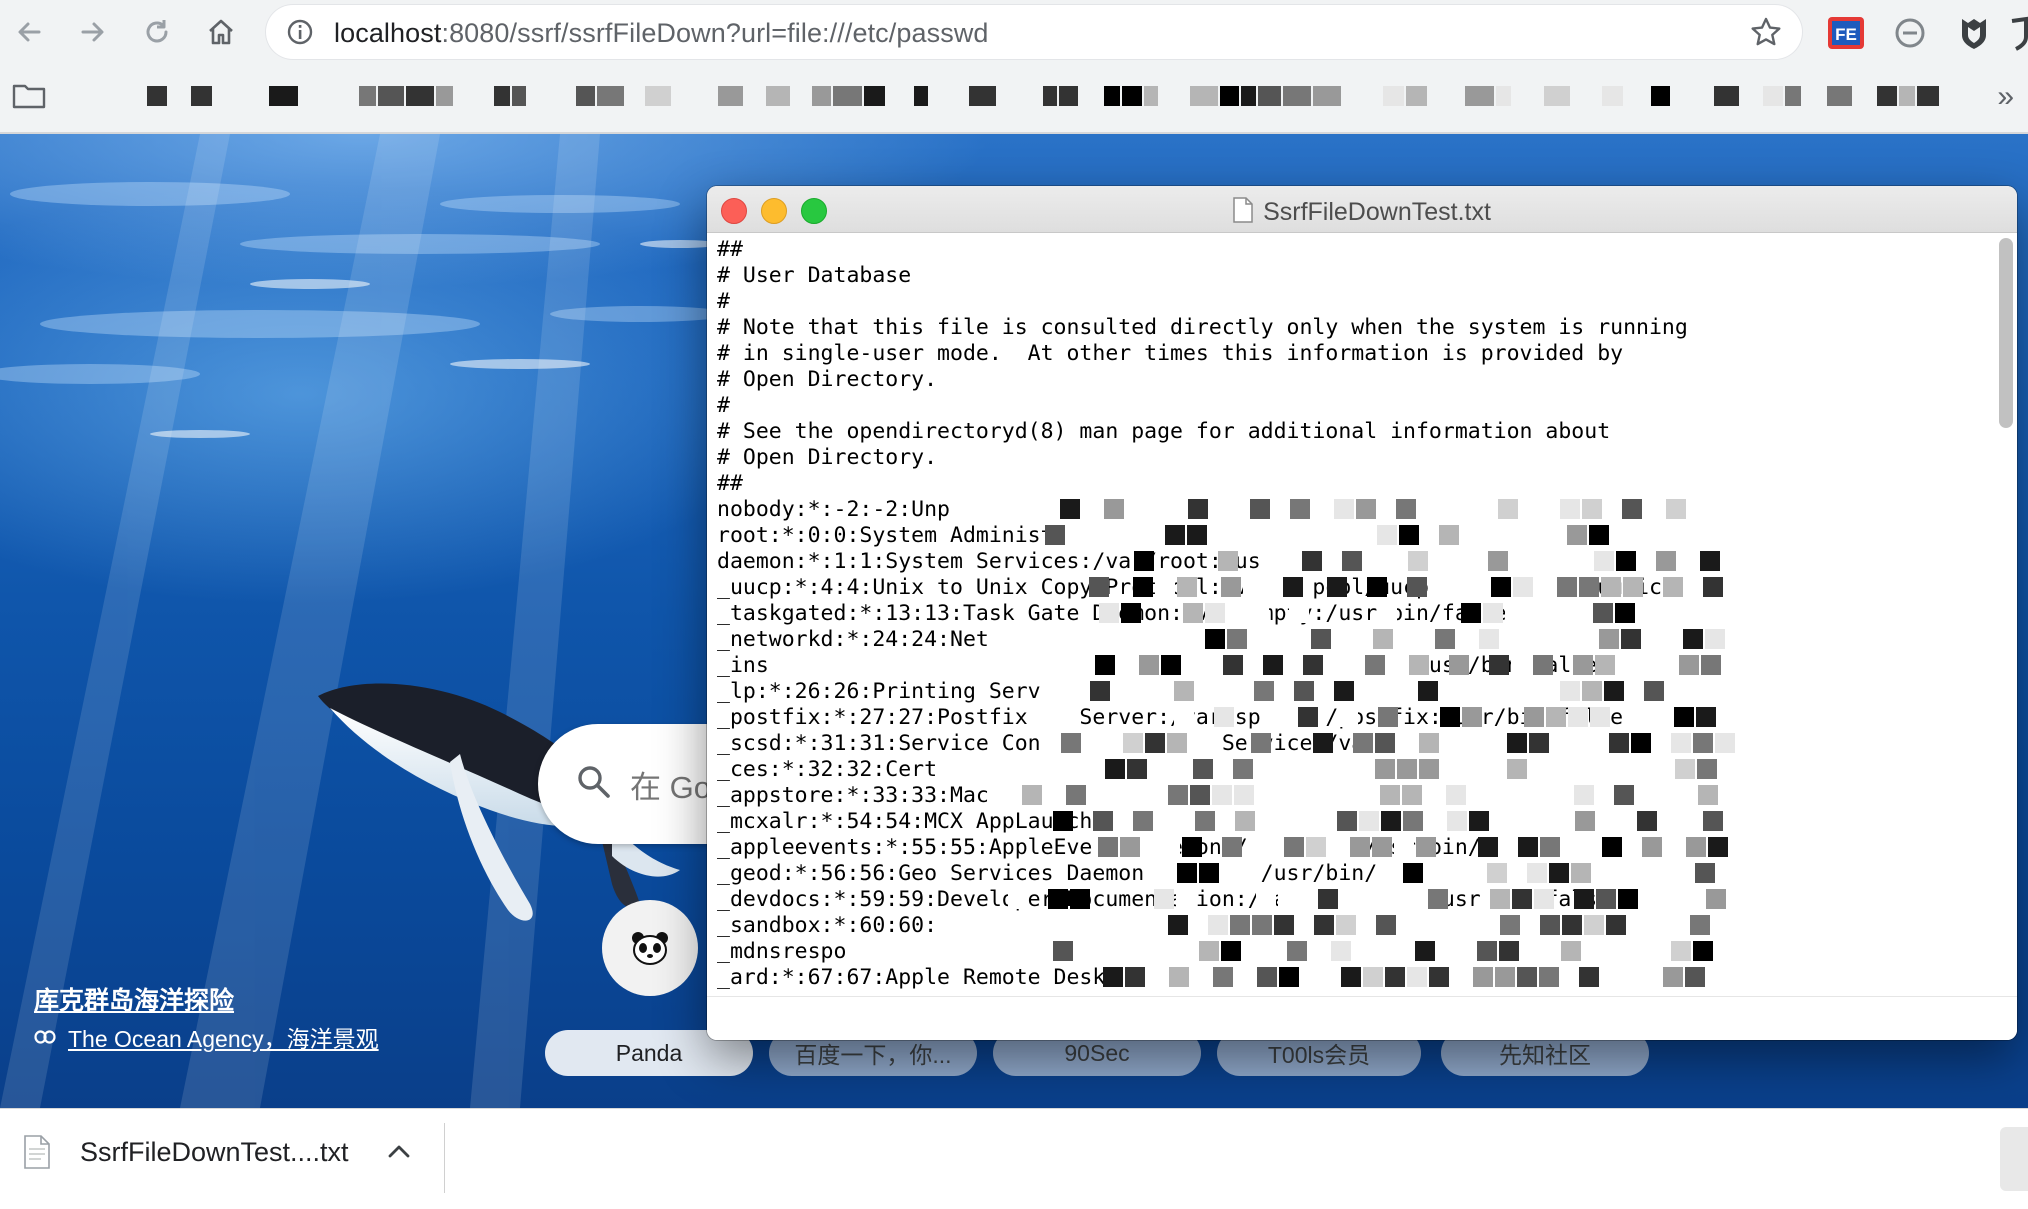  Describe the element at coordinates (300, 32) in the screenshot. I see `site-info-icon` at that location.